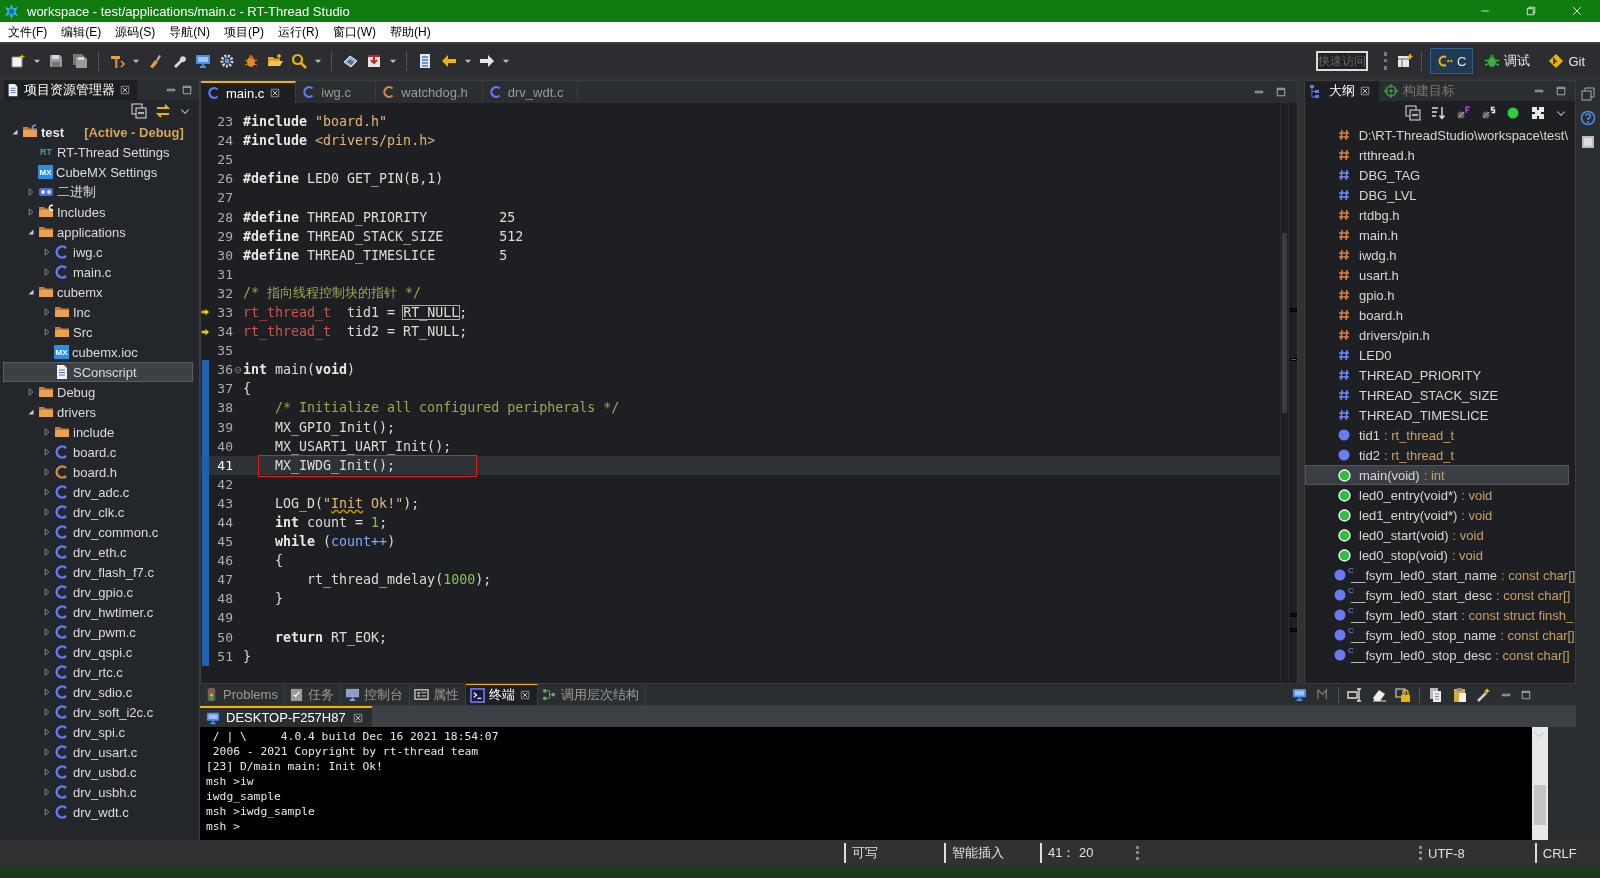 This screenshot has width=1600, height=878. I want to click on outline-item-label: iwdg.h, so click(1378, 255).